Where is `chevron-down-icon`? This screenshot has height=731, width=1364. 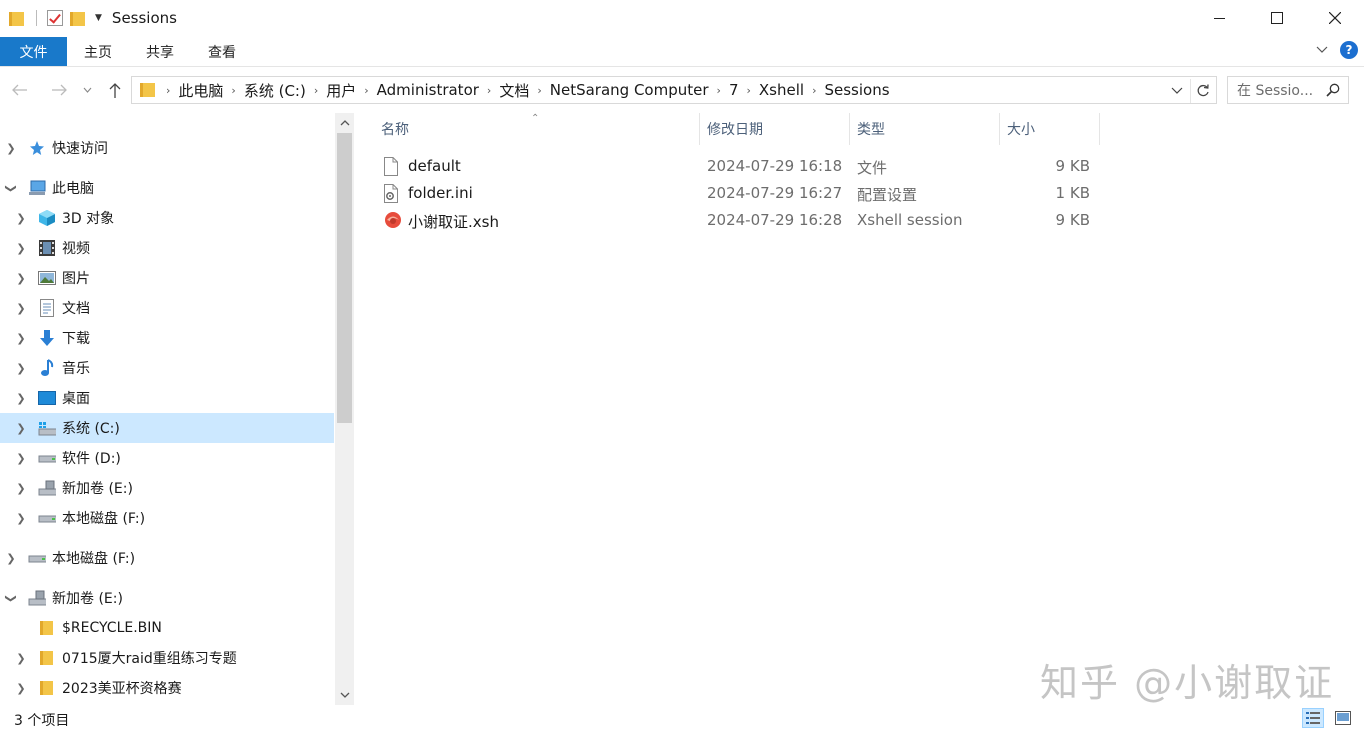 chevron-down-icon is located at coordinates (1177, 90).